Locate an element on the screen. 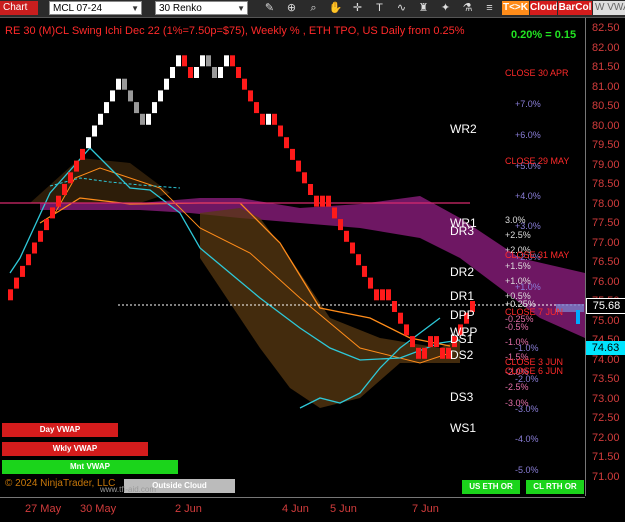 This screenshot has width=625, height=522. time-tick-label: 30 May is located at coordinates (98, 509).